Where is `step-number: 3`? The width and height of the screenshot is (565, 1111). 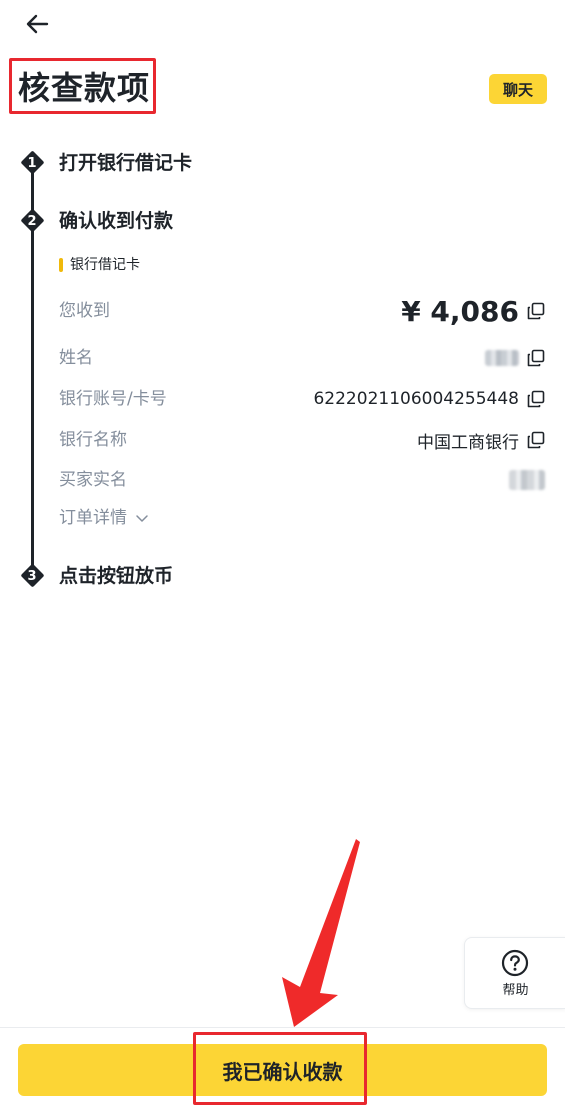 step-number: 3 is located at coordinates (32, 576).